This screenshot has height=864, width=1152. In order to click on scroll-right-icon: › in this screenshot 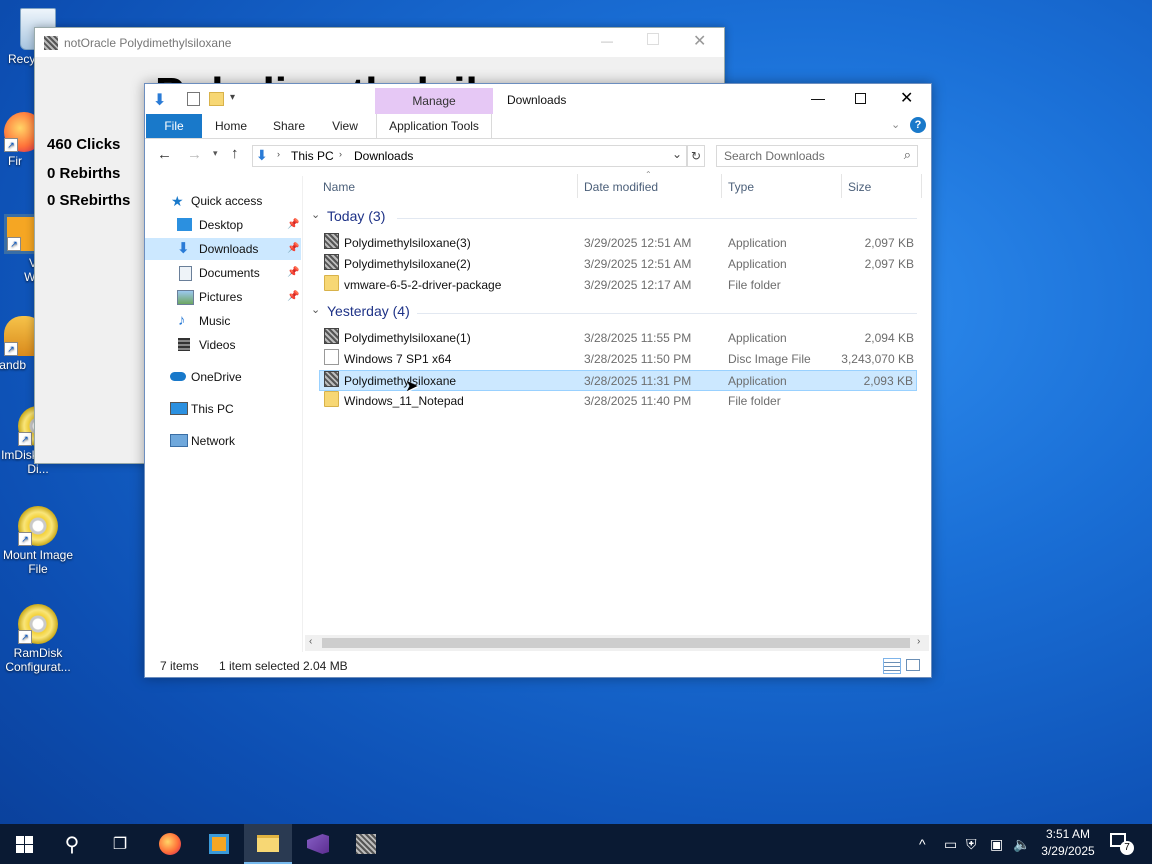, I will do `click(918, 641)`.